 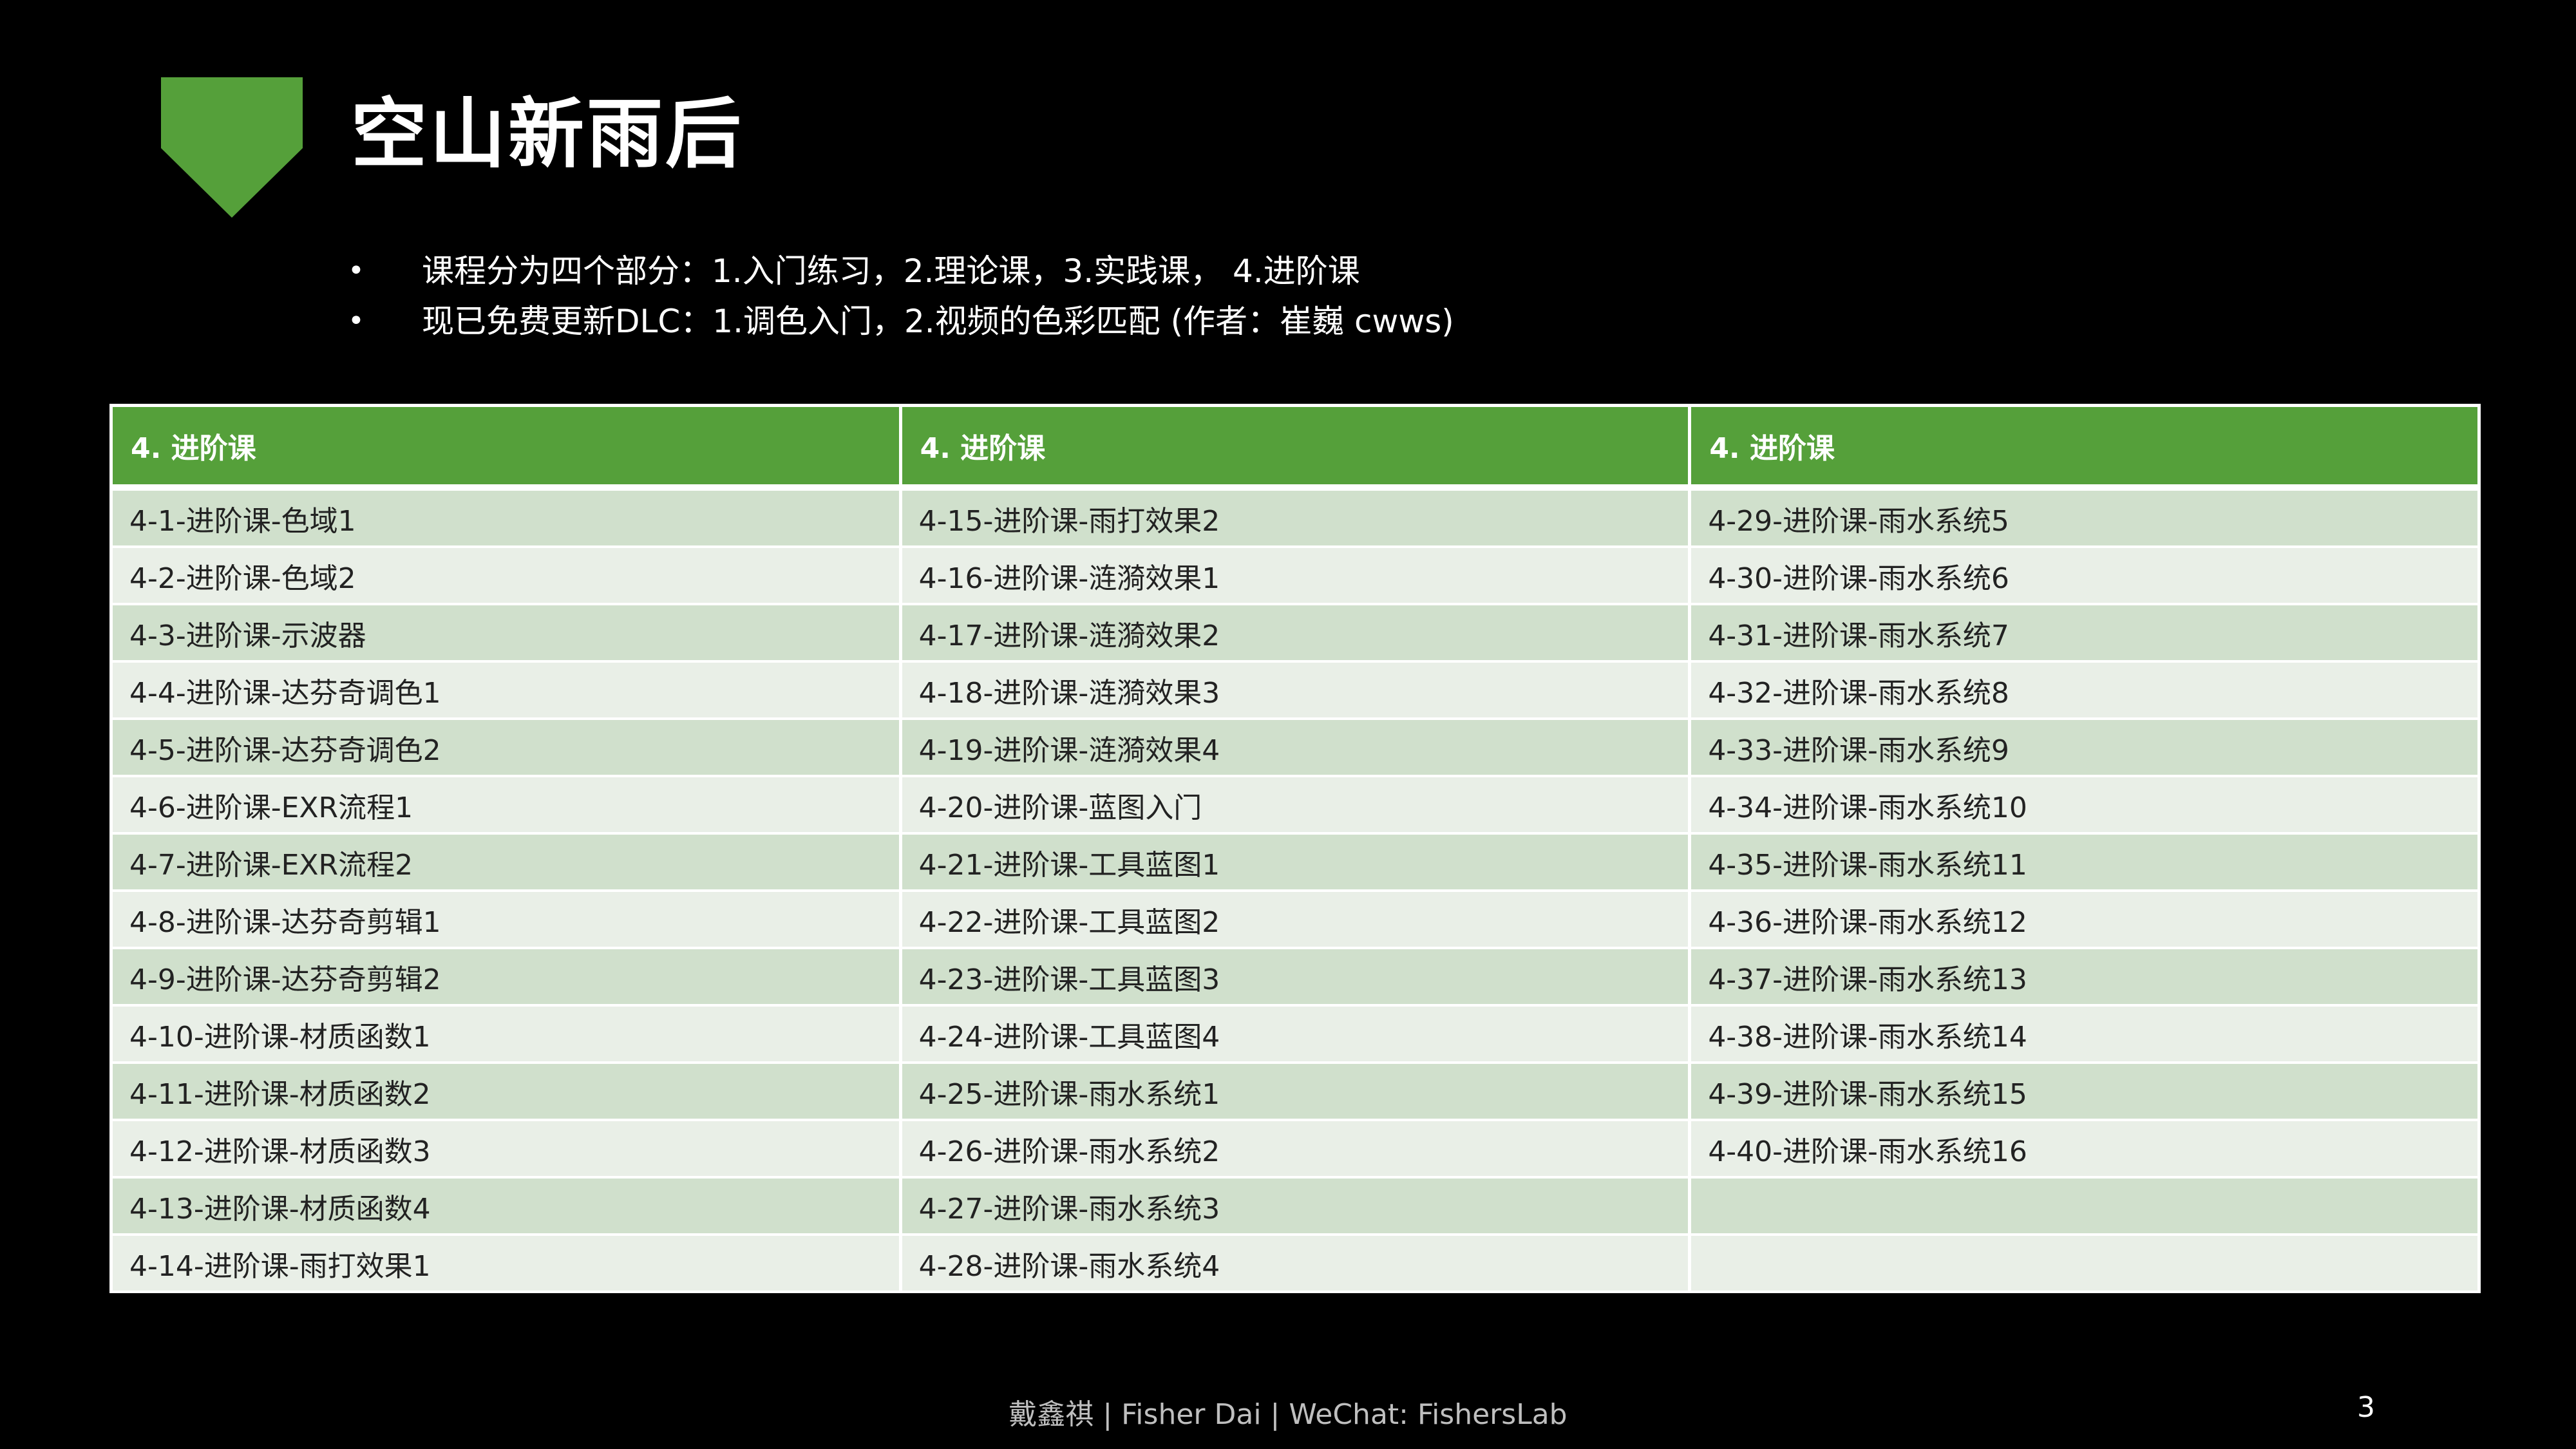 What do you see at coordinates (2084, 1091) in the screenshot?
I see `table-cell: 4-39-进阶课-雨水系统15` at bounding box center [2084, 1091].